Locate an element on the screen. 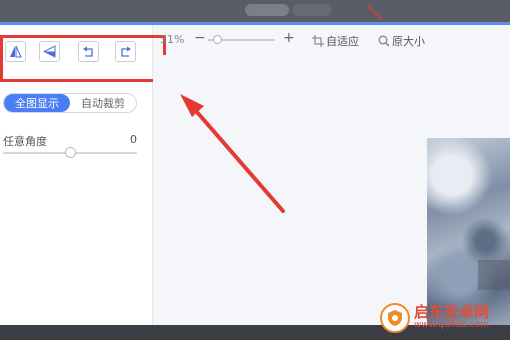 The height and width of the screenshot is (340, 510). shield-logo-icon is located at coordinates (395, 318).